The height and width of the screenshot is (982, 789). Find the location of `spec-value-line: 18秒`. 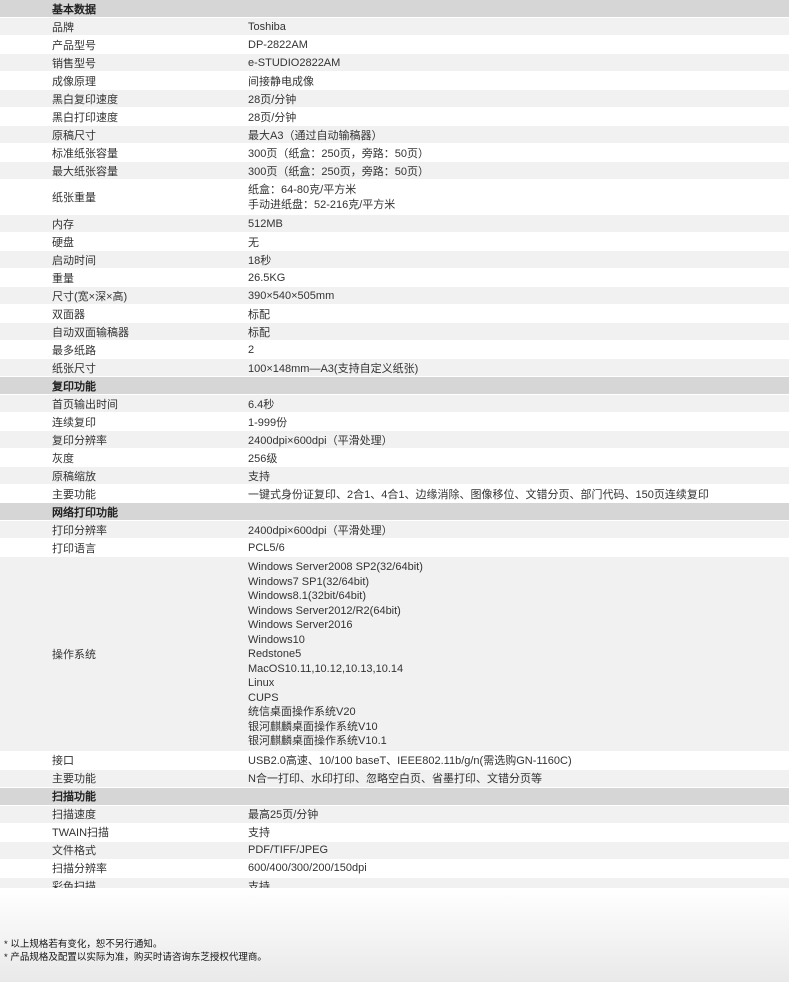

spec-value-line: 18秒 is located at coordinates (260, 260).